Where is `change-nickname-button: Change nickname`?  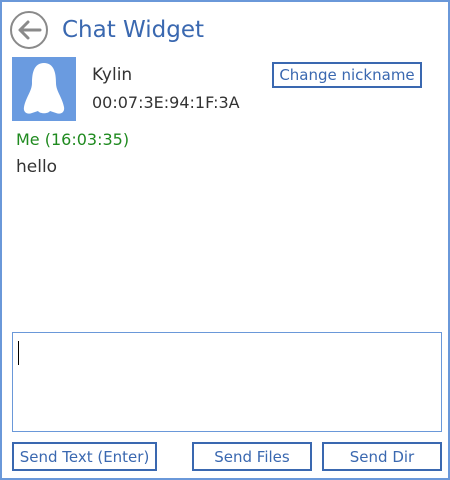 change-nickname-button: Change nickname is located at coordinates (347, 75).